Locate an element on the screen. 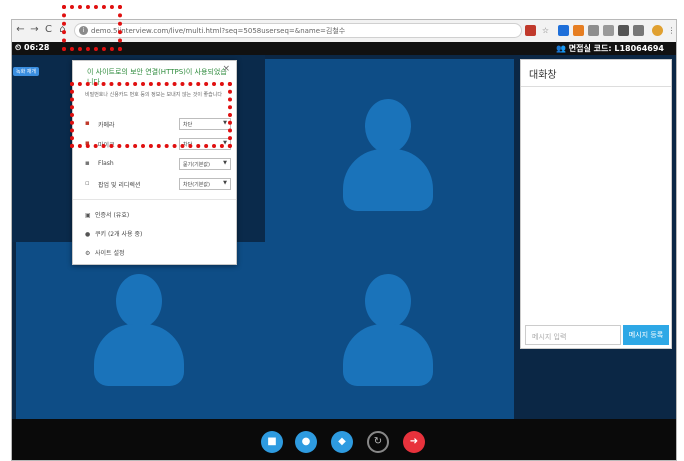 The height and width of the screenshot is (461, 684). link-label: 쿠키 (2개 사용 중) is located at coordinates (119, 234).